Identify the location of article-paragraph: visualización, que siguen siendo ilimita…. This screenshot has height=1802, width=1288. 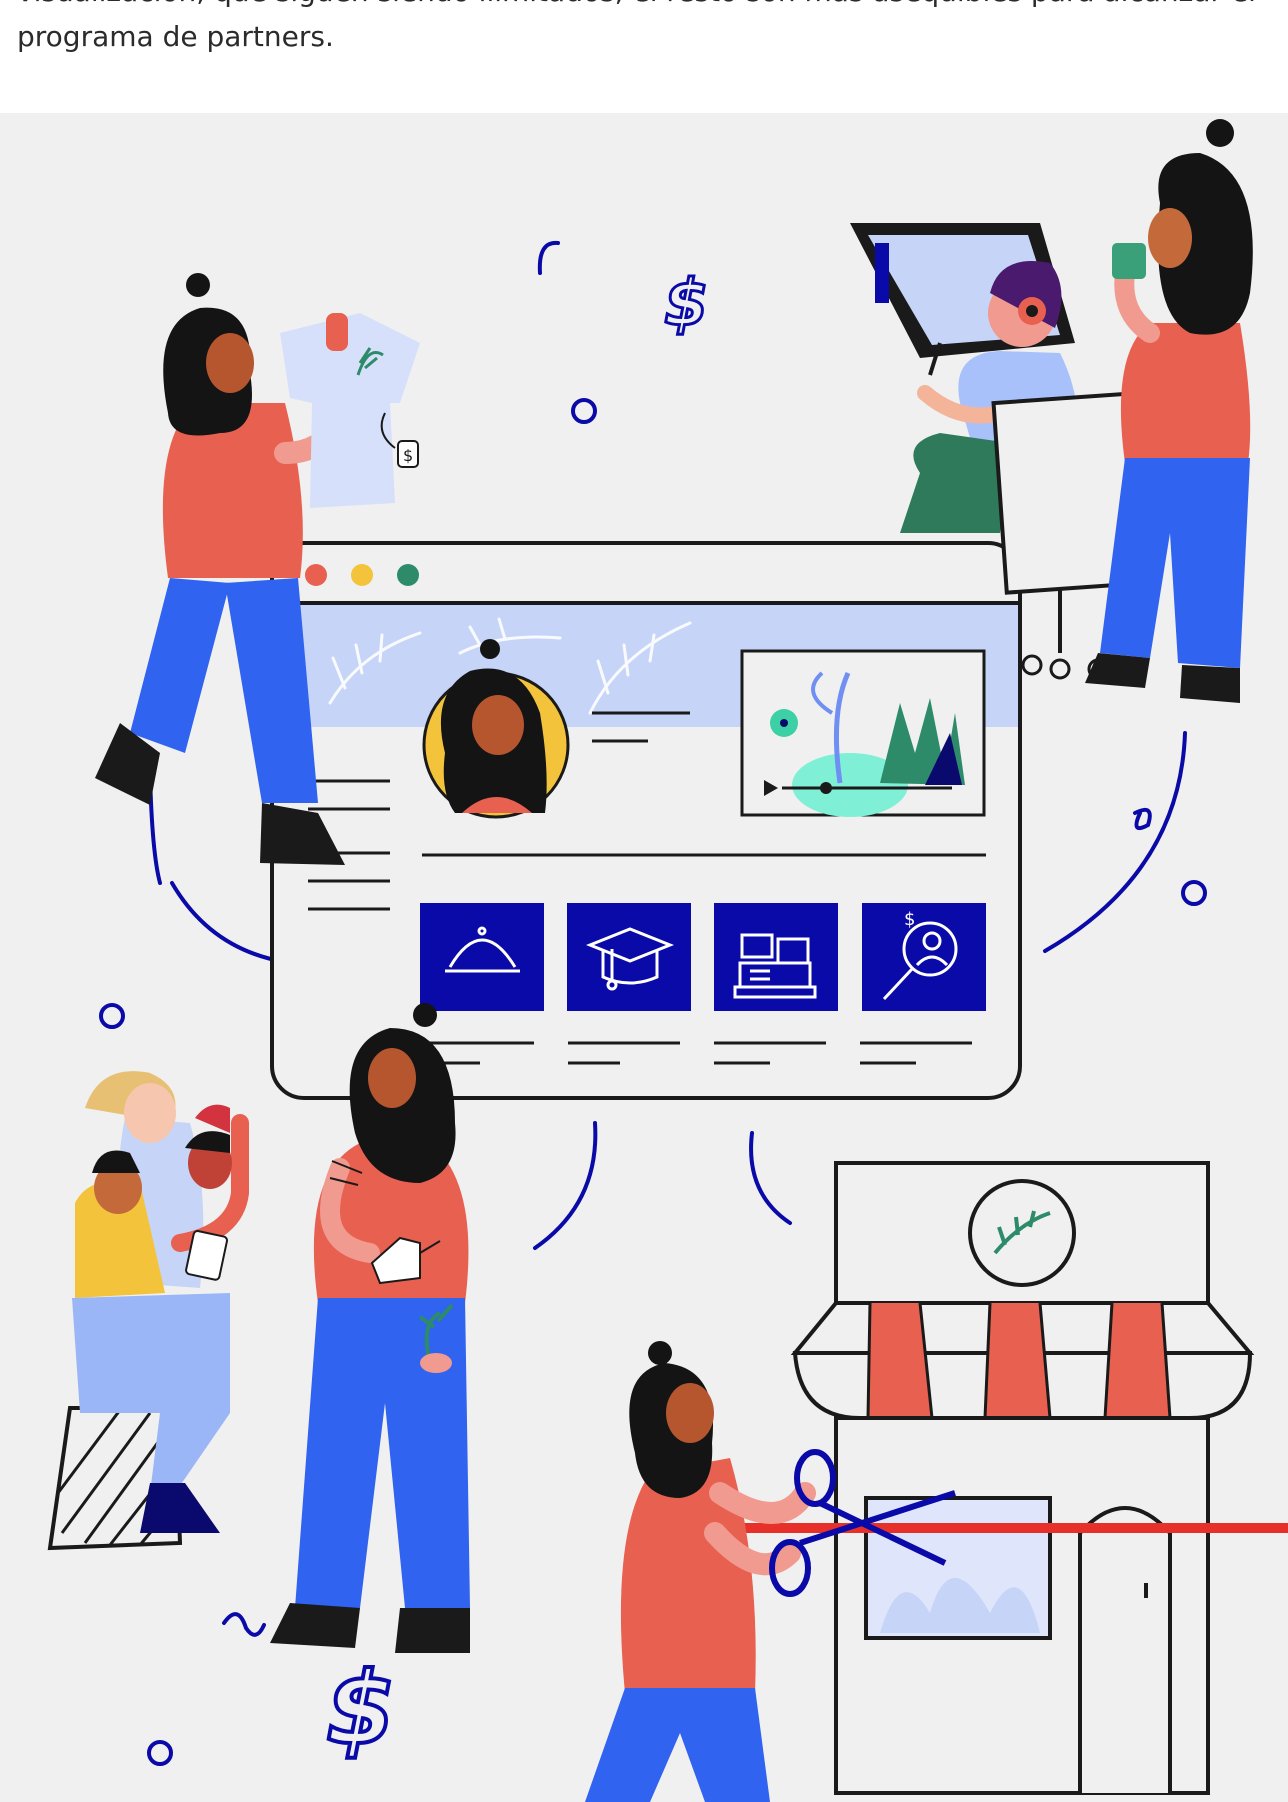
(647, 30).